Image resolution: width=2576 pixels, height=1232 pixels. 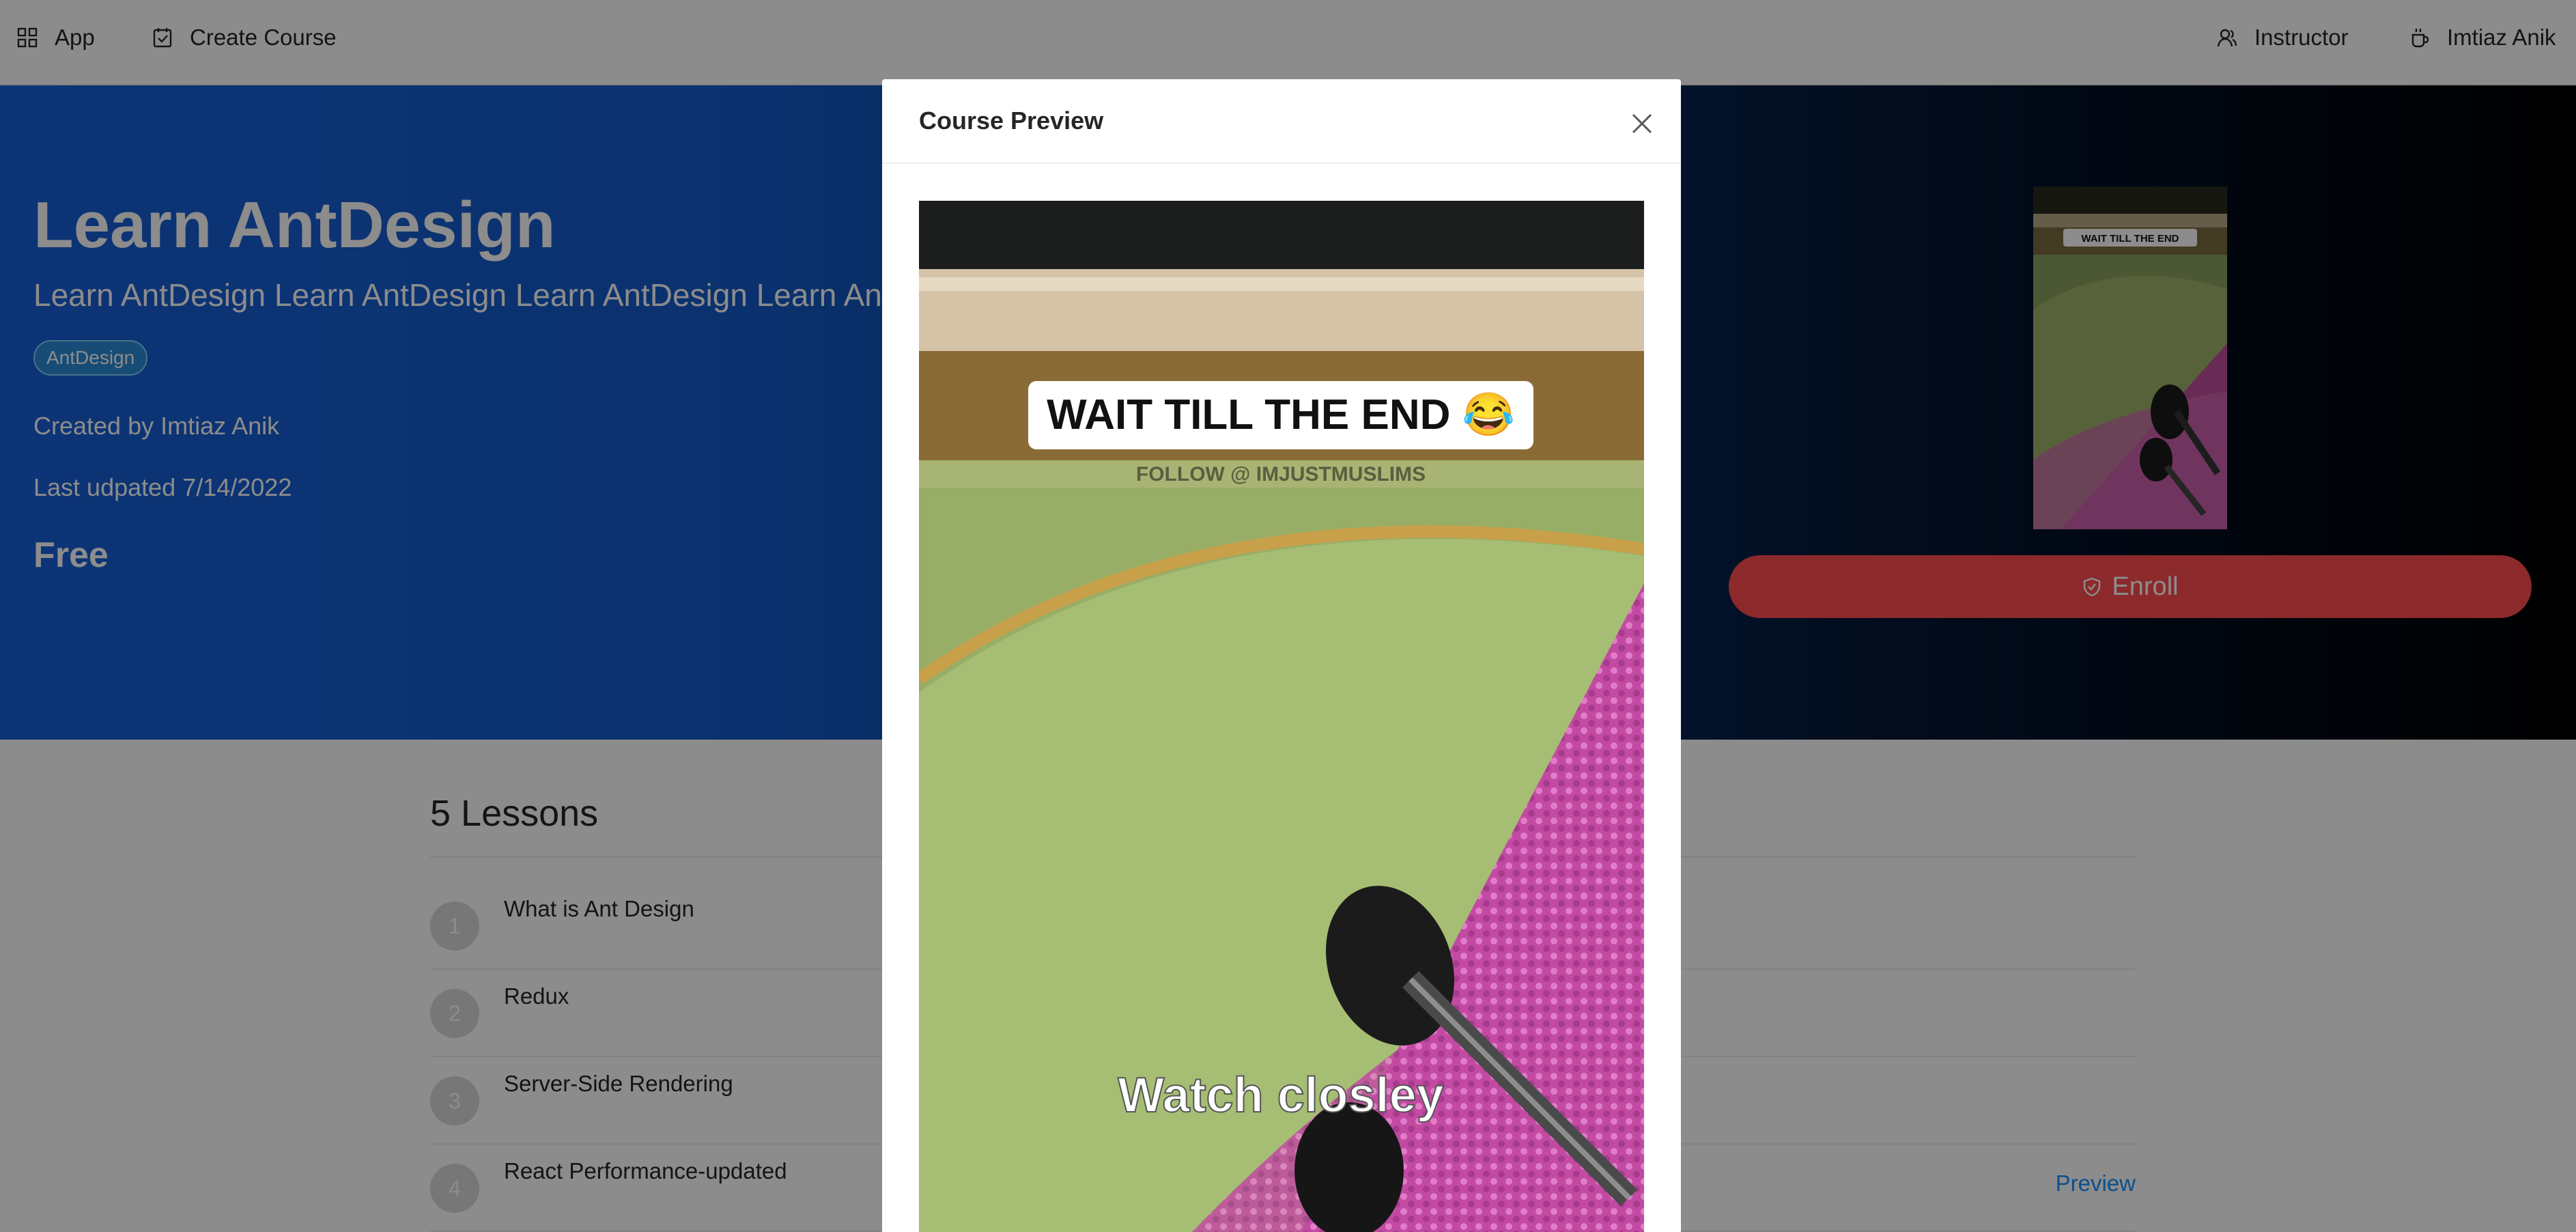 What do you see at coordinates (1642, 123) in the screenshot?
I see `close-icon` at bounding box center [1642, 123].